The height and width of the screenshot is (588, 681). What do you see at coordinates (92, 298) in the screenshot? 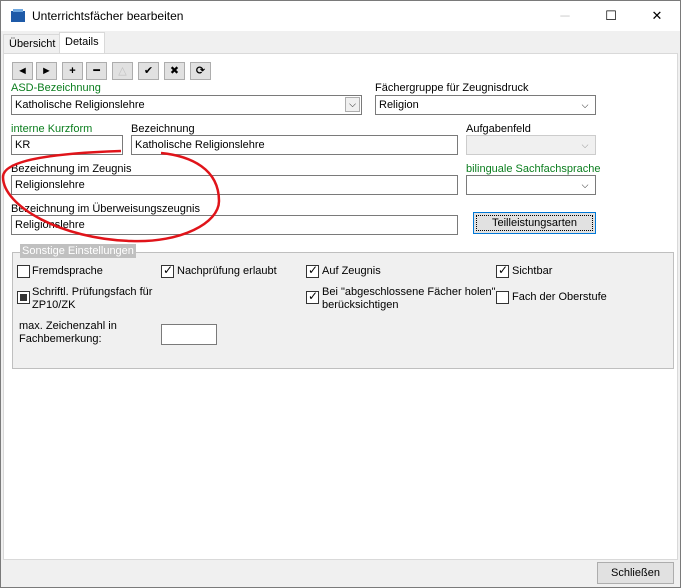
I see `pruefungsfach-label: Schriftl. Prüfungsfach für ZP10/ZK` at bounding box center [92, 298].